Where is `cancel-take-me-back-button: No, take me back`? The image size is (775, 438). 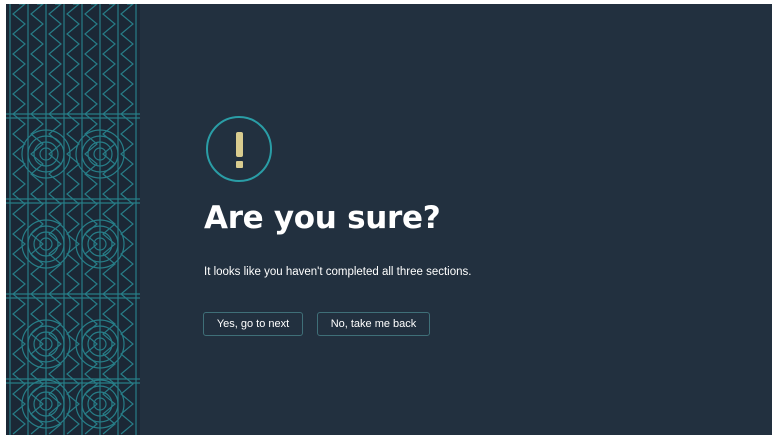
cancel-take-me-back-button: No, take me back is located at coordinates (373, 324).